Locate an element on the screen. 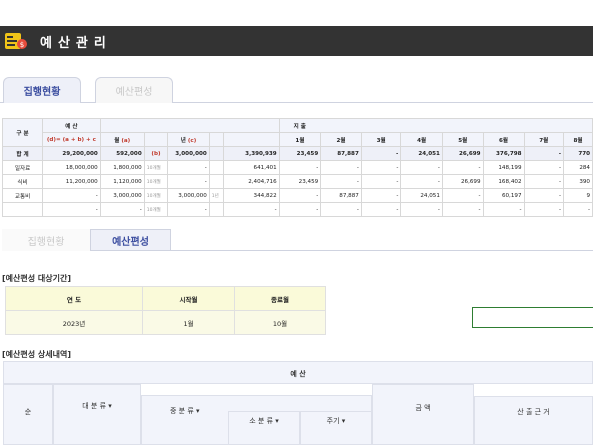  header-month-6: 6월 is located at coordinates (503, 139).